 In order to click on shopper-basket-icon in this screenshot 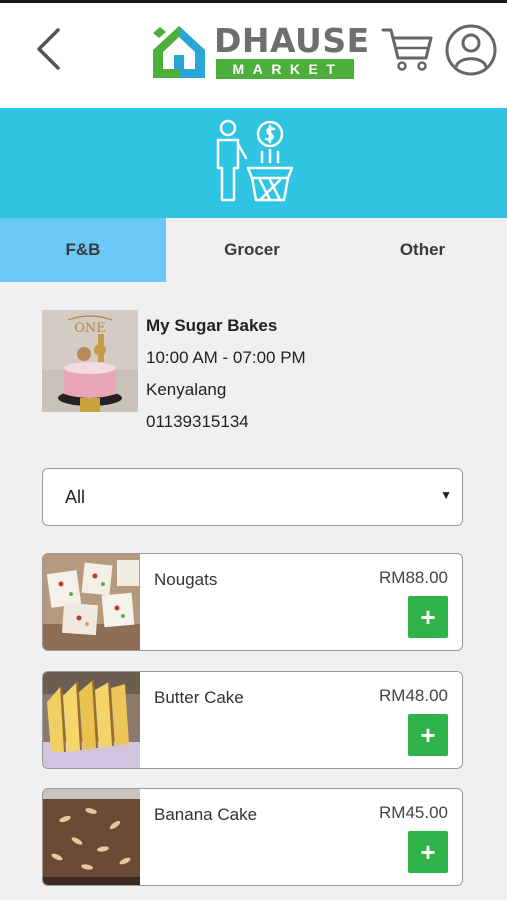, I will do `click(255, 160)`.